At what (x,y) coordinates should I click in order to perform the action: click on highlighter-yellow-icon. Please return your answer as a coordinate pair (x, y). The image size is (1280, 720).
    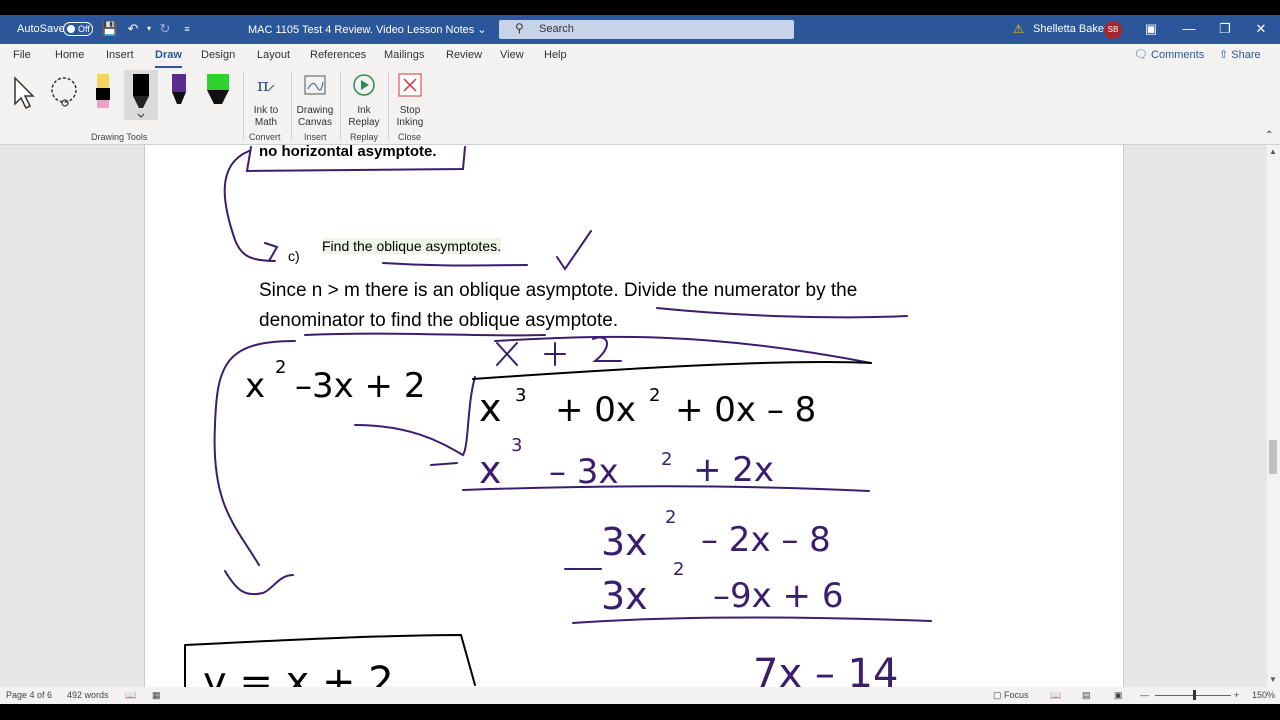
    Looking at the image, I should click on (103, 92).